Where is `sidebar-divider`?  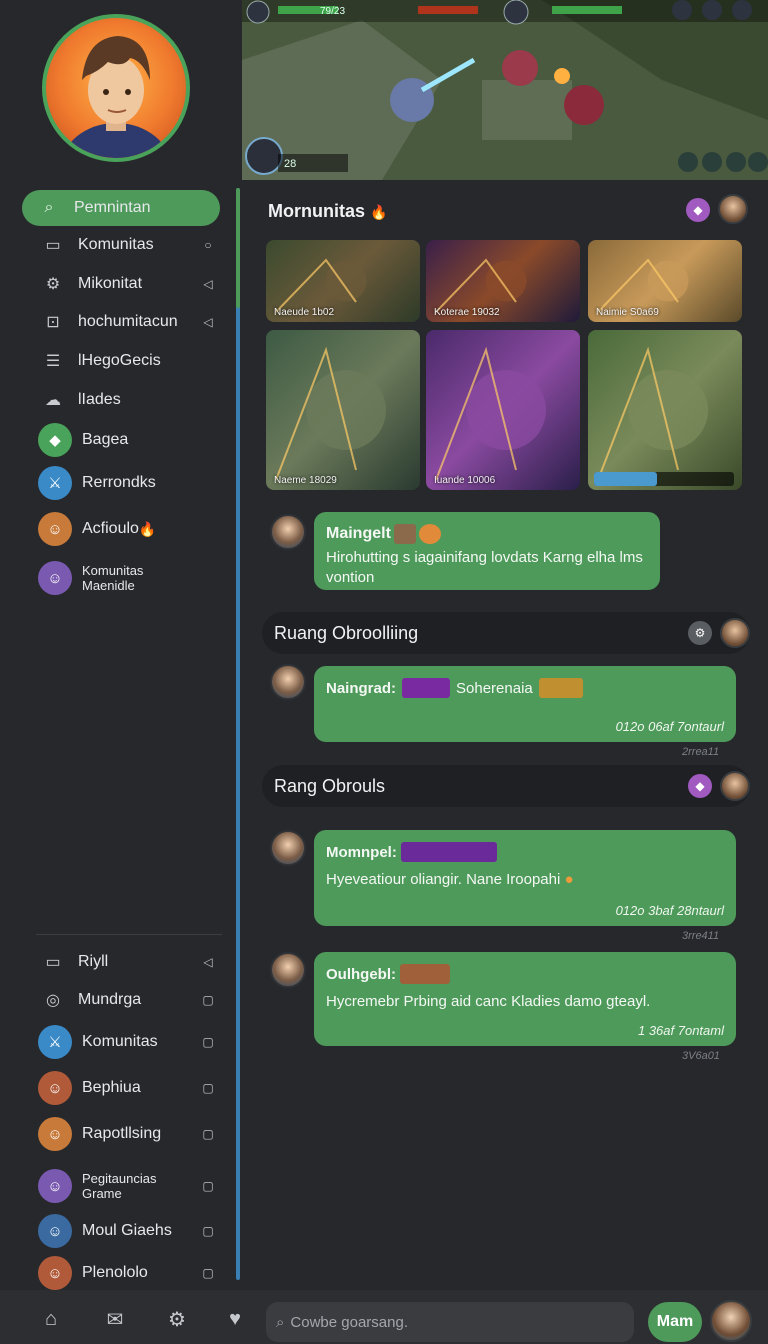
sidebar-divider is located at coordinates (129, 934).